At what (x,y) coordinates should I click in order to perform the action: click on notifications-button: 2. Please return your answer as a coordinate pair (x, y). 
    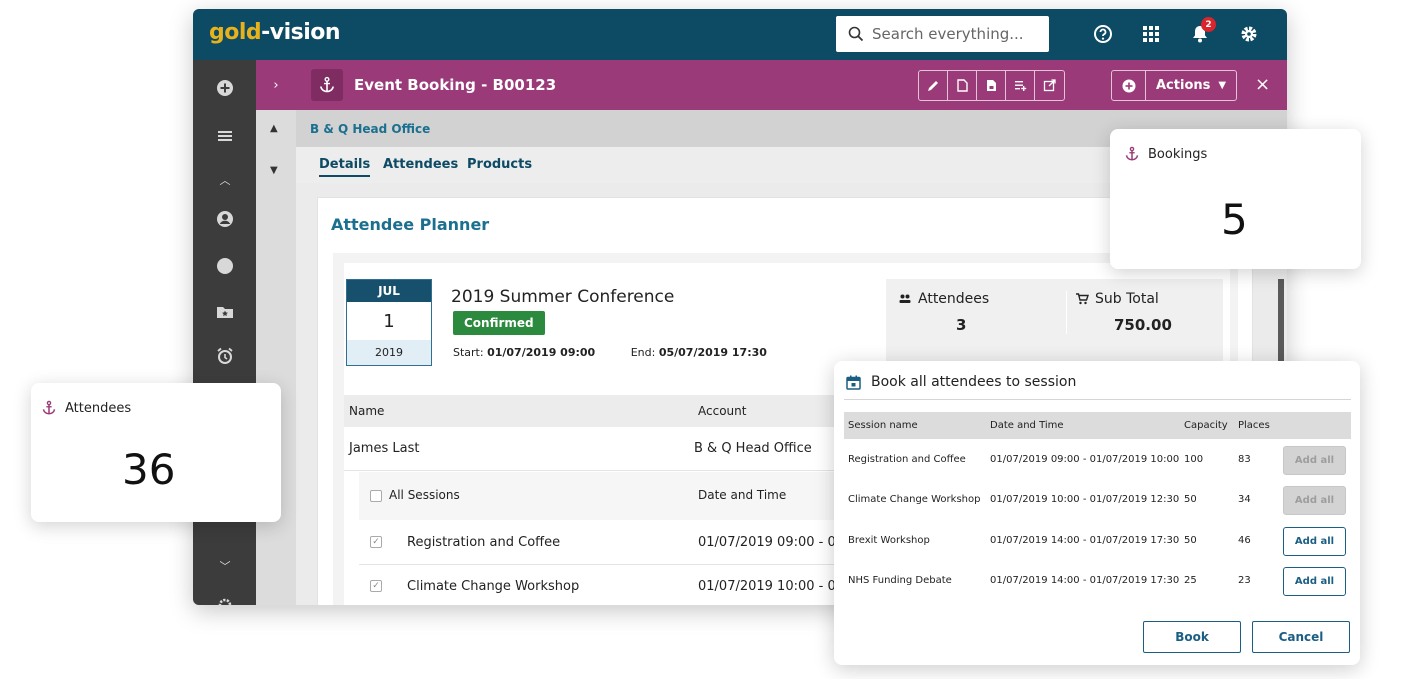
    Looking at the image, I should click on (1202, 31).